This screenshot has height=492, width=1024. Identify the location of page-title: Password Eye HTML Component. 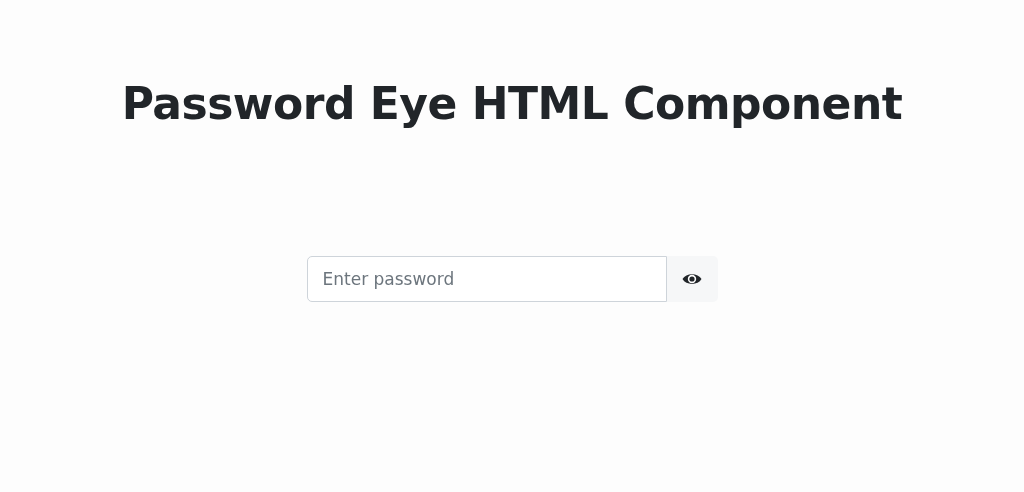
(512, 104).